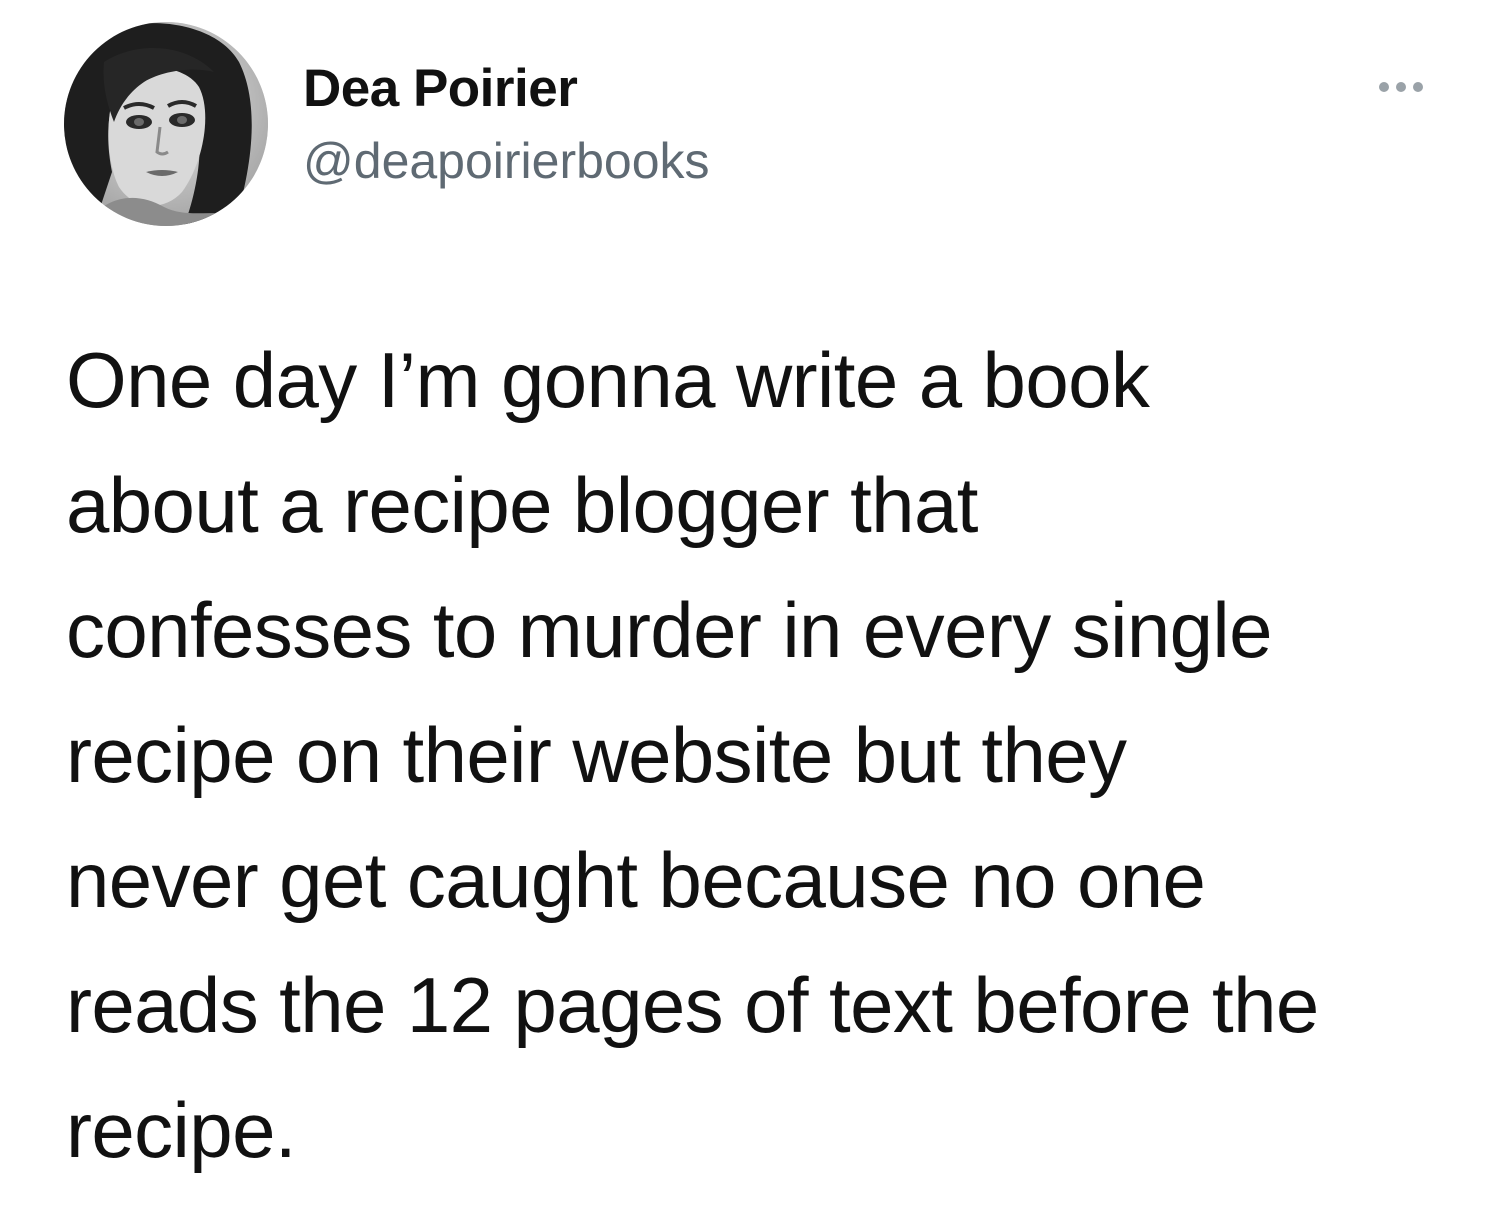  I want to click on tweet-text-line: confesses to murder in every single, so click(669, 630).